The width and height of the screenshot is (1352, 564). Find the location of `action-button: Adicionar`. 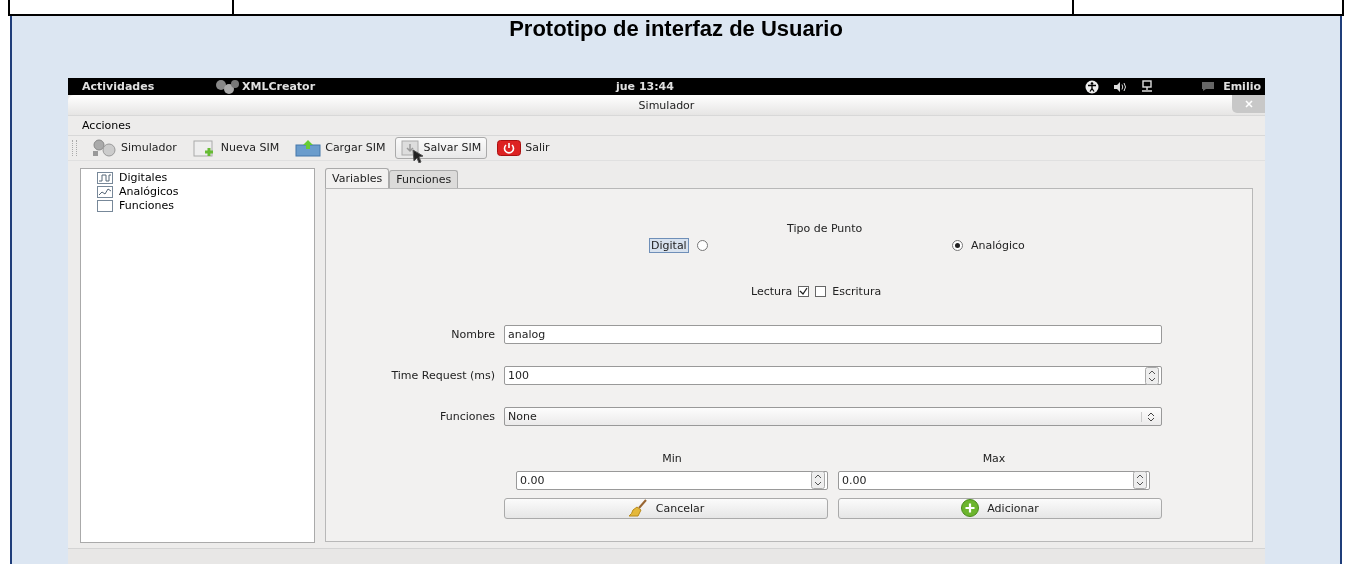

action-button: Adicionar is located at coordinates (1000, 508).